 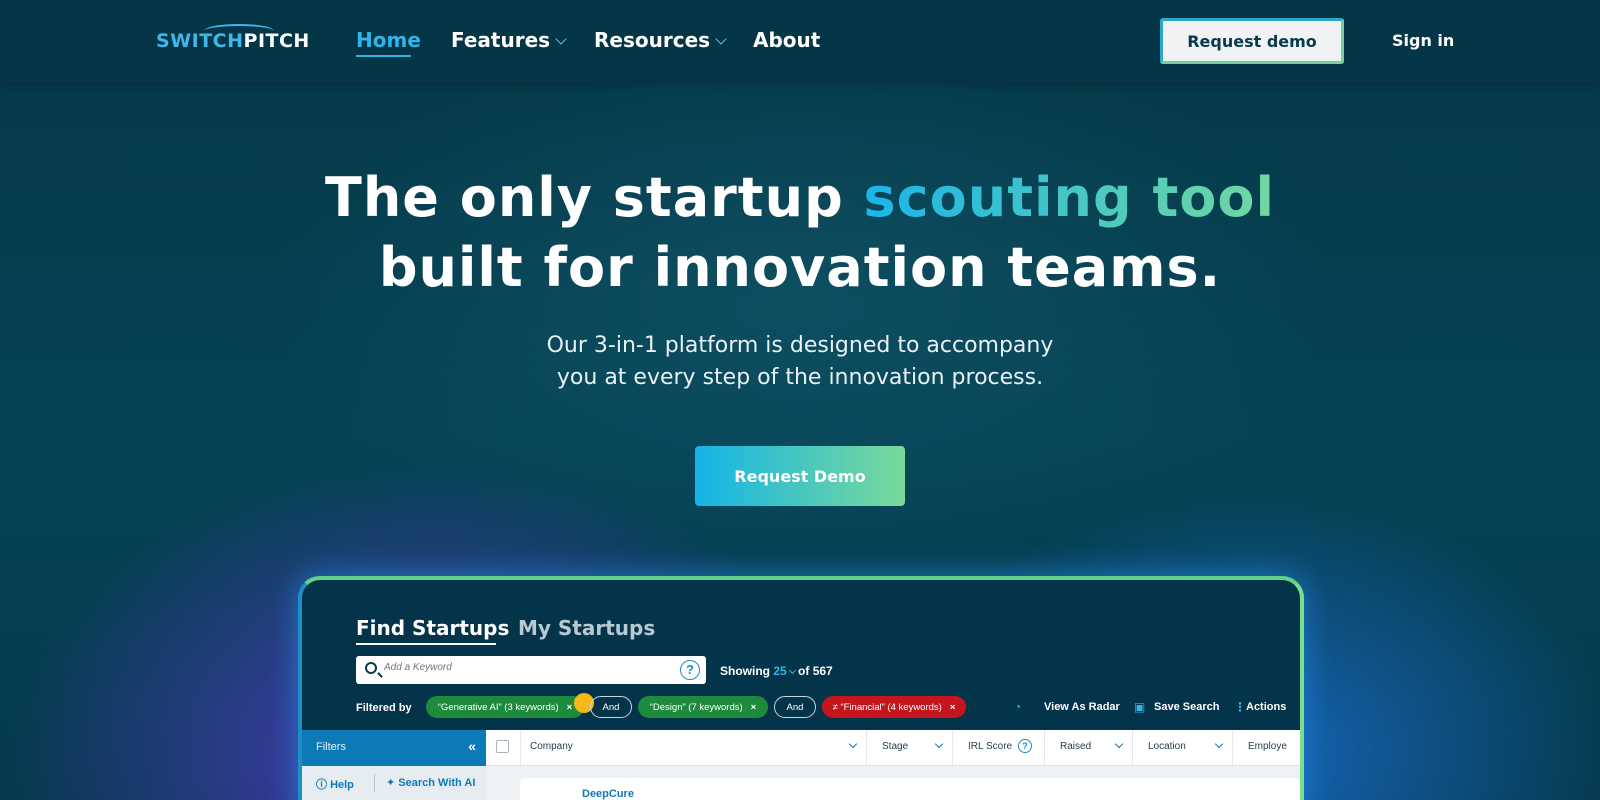 What do you see at coordinates (388, 40) in the screenshot?
I see `nav-home: Home` at bounding box center [388, 40].